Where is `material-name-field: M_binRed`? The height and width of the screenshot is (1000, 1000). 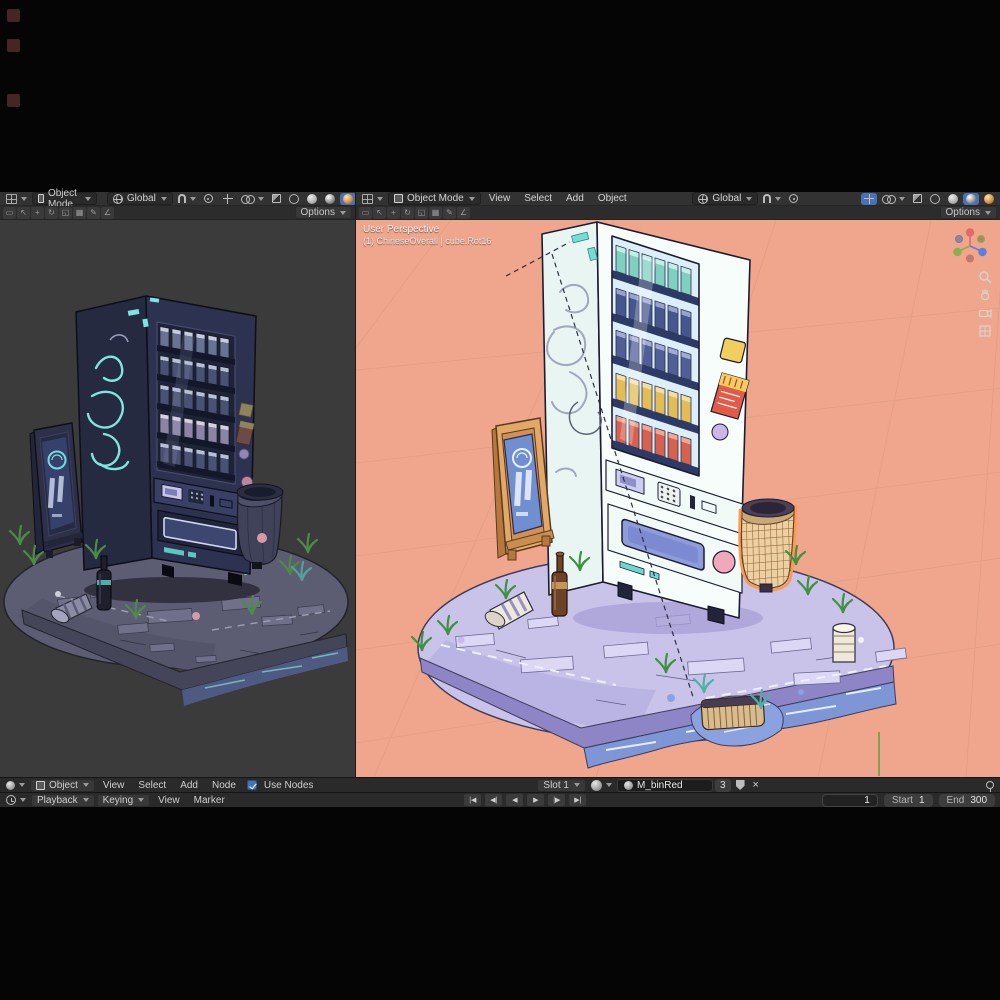
material-name-field: M_binRed is located at coordinates (664, 785).